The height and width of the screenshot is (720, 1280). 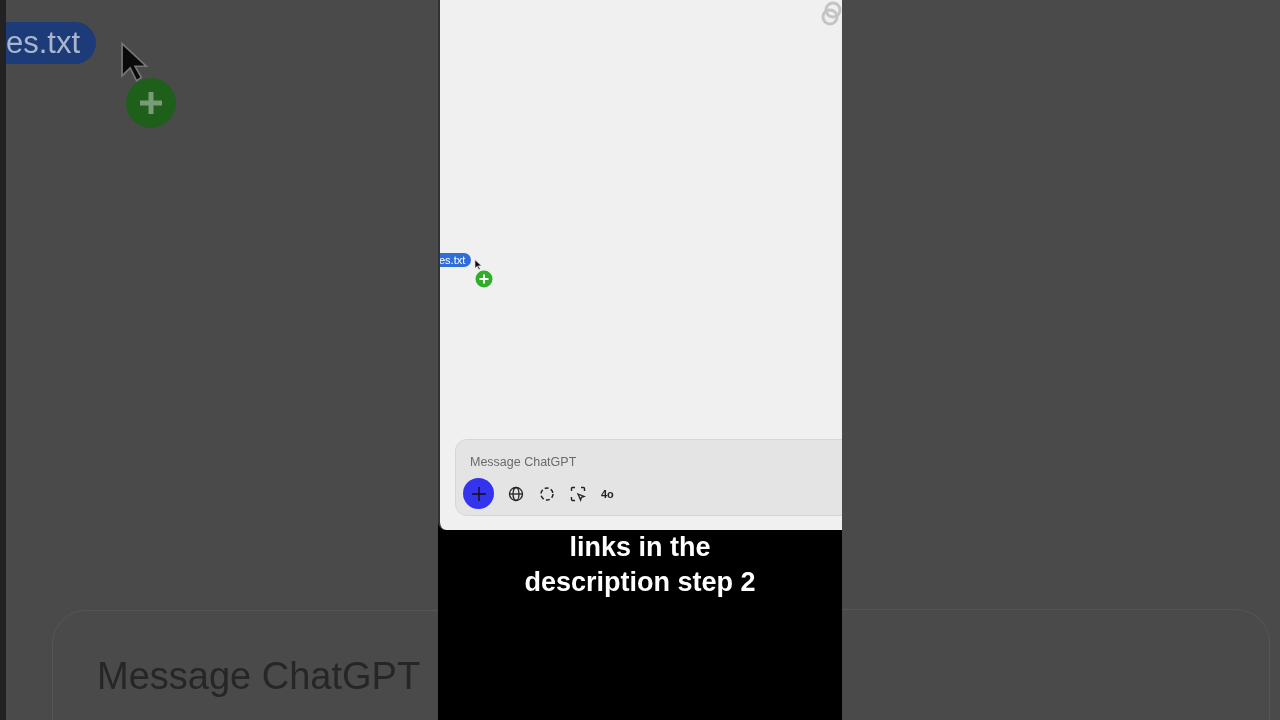 What do you see at coordinates (516, 493) in the screenshot?
I see `globe-icon` at bounding box center [516, 493].